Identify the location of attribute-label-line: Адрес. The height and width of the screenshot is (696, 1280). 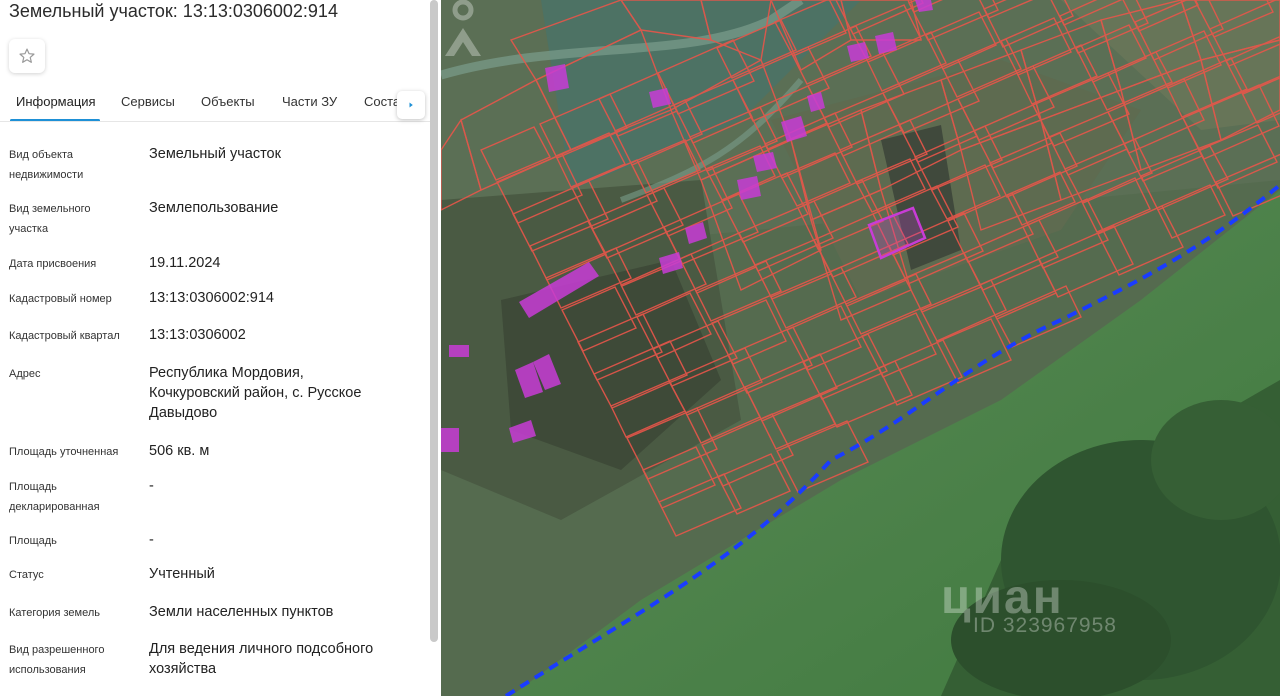
(25, 374).